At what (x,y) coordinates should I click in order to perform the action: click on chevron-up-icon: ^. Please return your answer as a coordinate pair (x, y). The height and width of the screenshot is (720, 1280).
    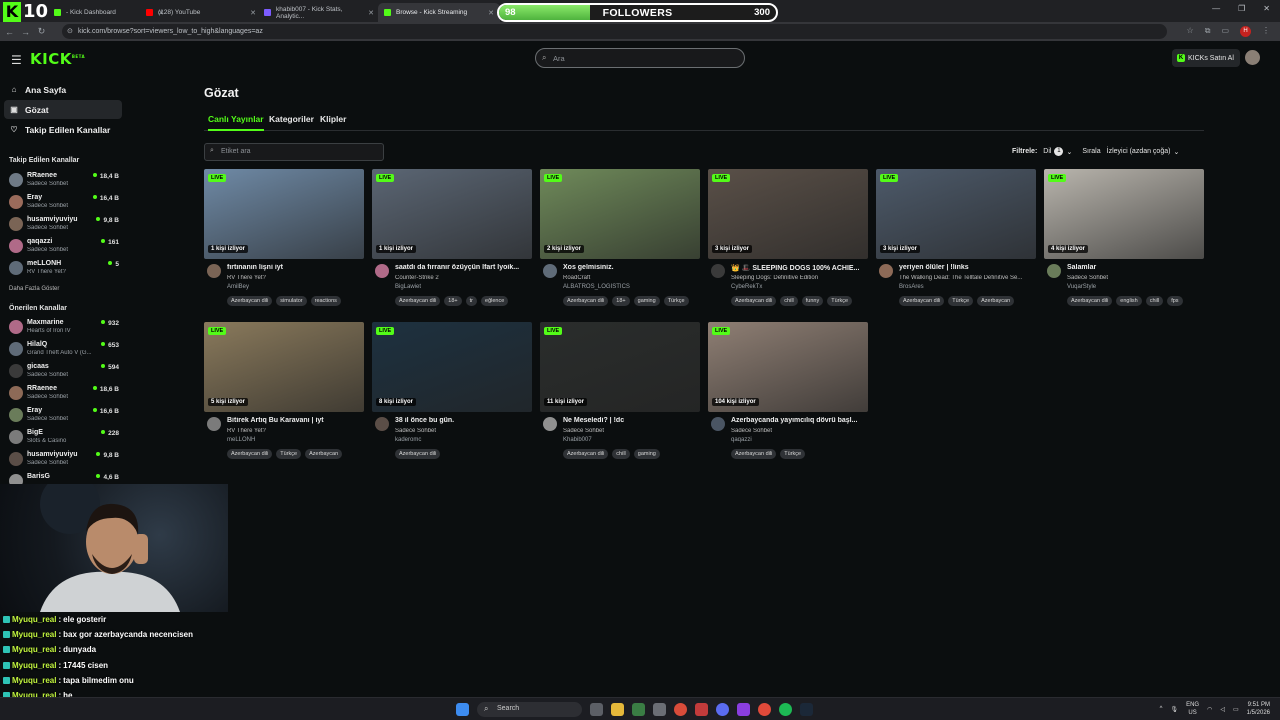
    Looking at the image, I should click on (1161, 709).